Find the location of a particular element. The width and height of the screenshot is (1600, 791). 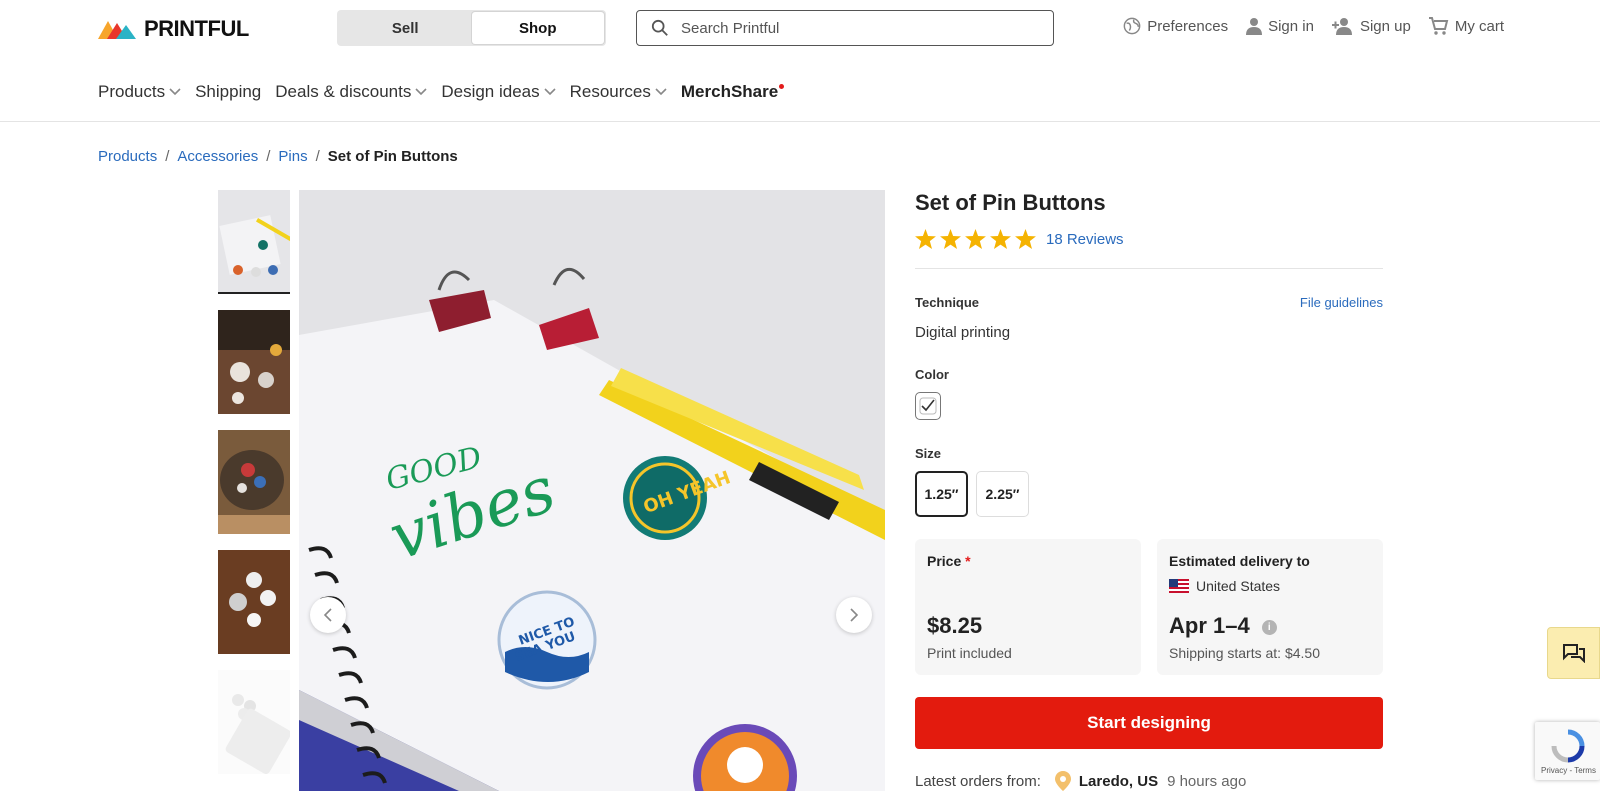

product-title: Set of Pin Buttons is located at coordinates (1010, 202).